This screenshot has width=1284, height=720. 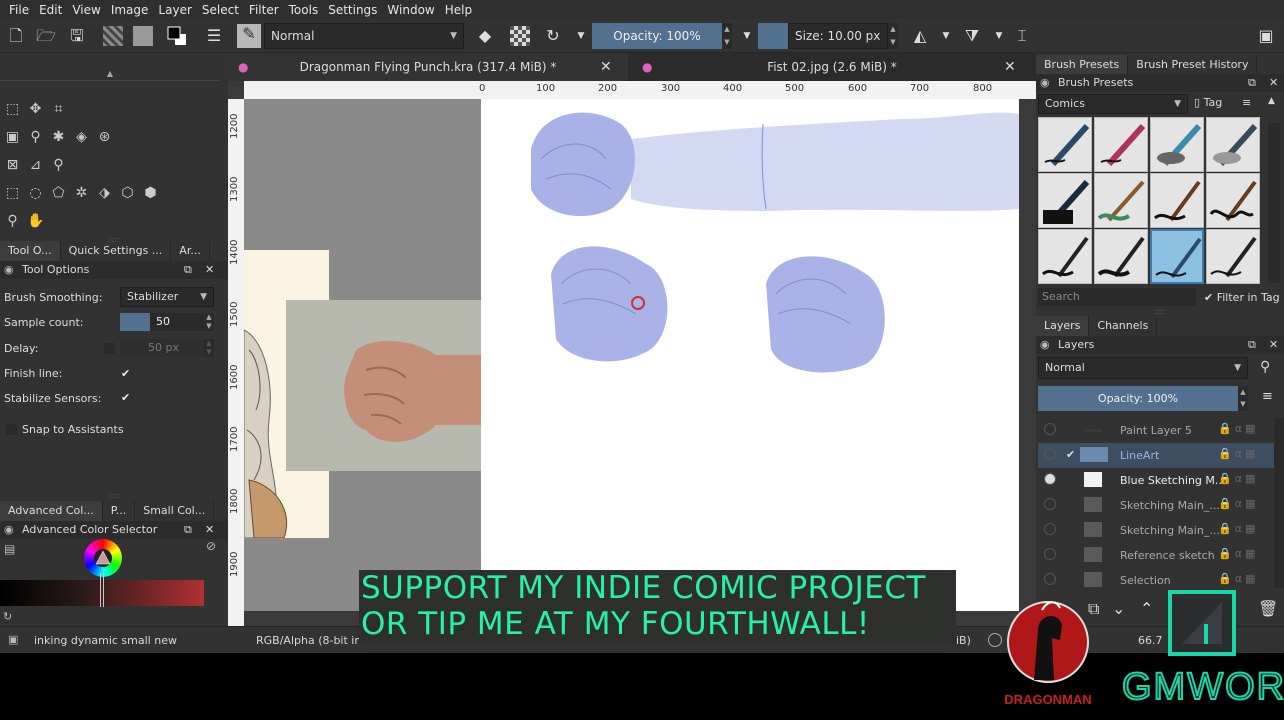 What do you see at coordinates (109, 348) in the screenshot?
I see `delay-checkbox` at bounding box center [109, 348].